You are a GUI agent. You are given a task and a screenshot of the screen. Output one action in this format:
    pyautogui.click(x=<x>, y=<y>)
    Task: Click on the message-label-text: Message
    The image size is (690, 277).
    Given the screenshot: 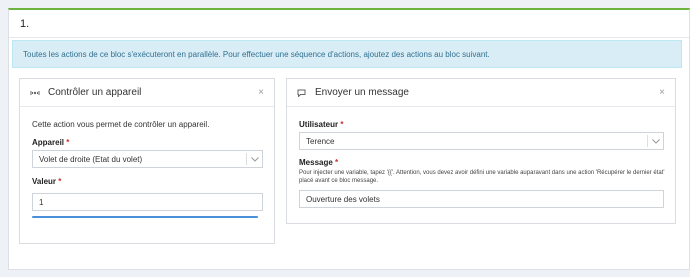 What is the action you would take?
    pyautogui.click(x=316, y=162)
    